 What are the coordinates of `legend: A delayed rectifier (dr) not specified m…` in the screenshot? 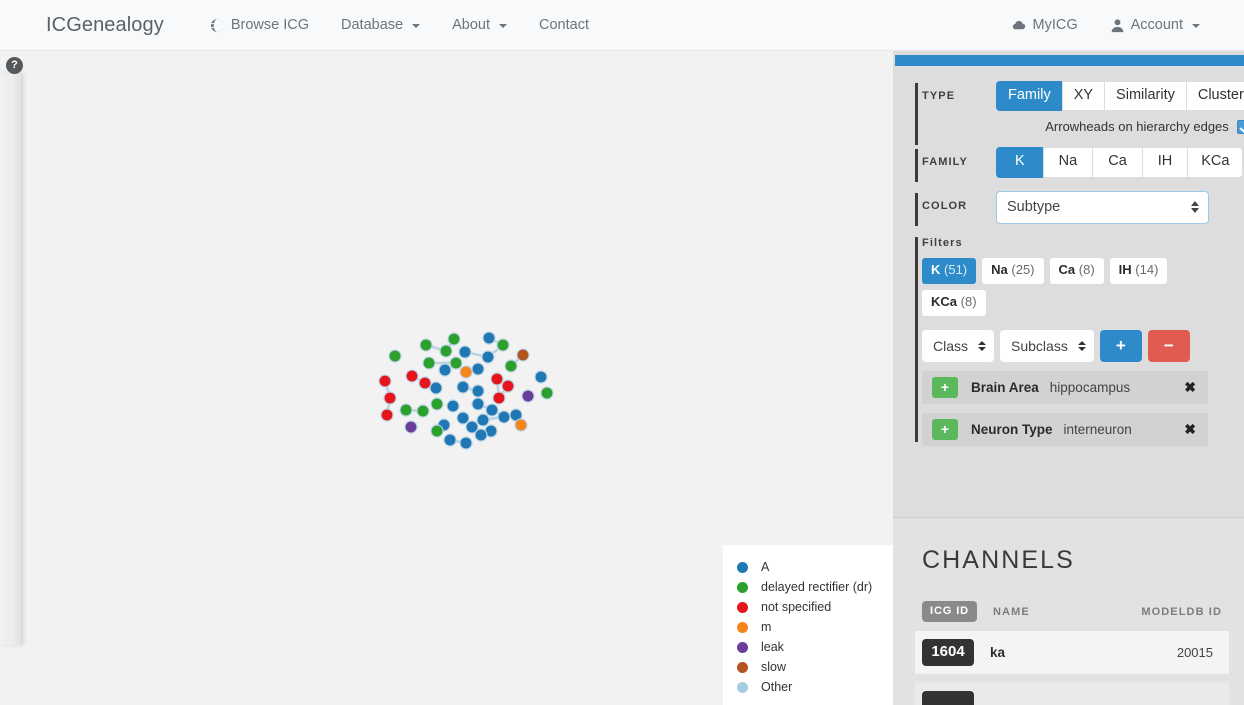 It's located at (808, 625).